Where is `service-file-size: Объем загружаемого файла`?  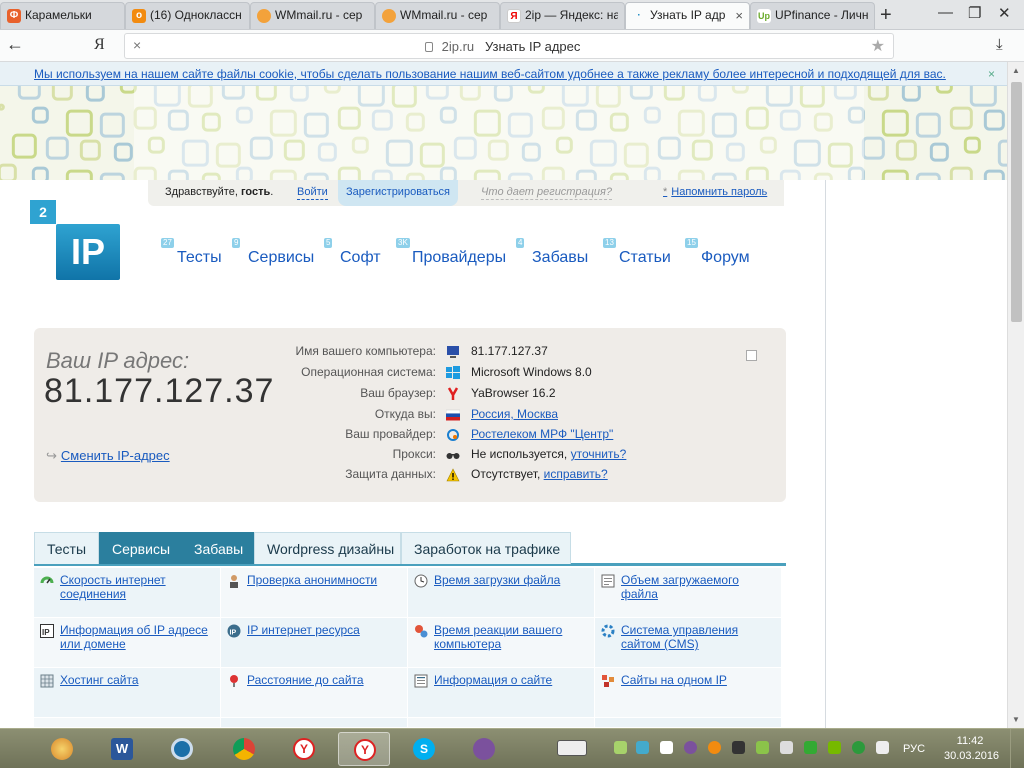
service-file-size: Объем загружаемого файла is located at coordinates (688, 593).